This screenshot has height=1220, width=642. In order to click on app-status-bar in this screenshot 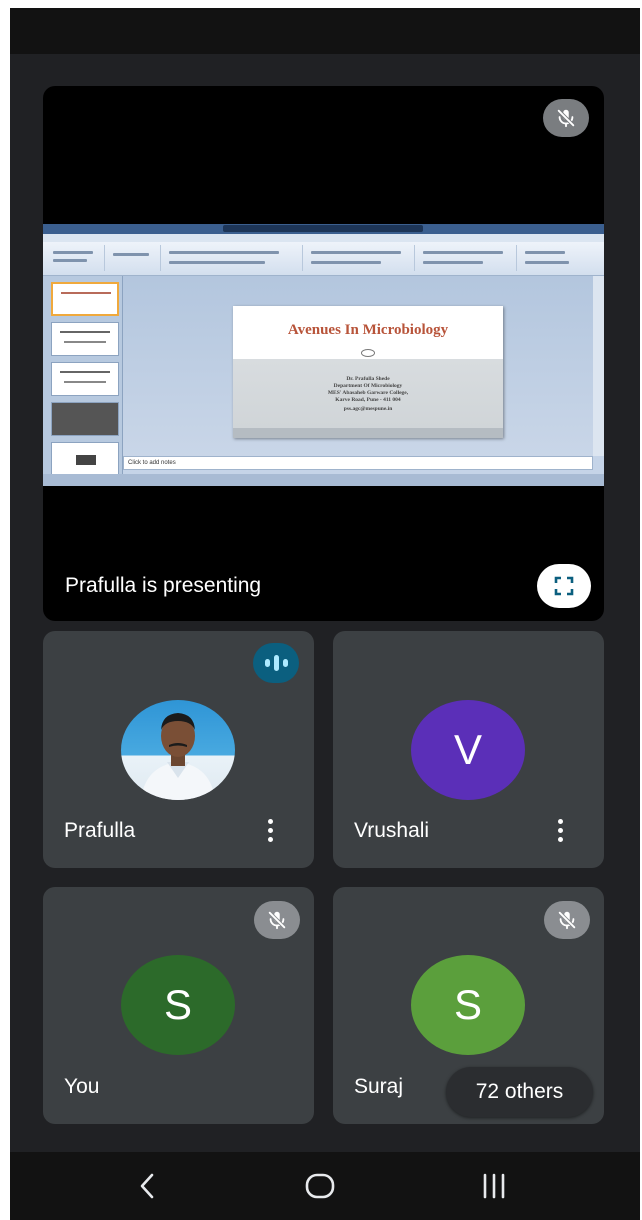, I will do `click(323, 480)`.